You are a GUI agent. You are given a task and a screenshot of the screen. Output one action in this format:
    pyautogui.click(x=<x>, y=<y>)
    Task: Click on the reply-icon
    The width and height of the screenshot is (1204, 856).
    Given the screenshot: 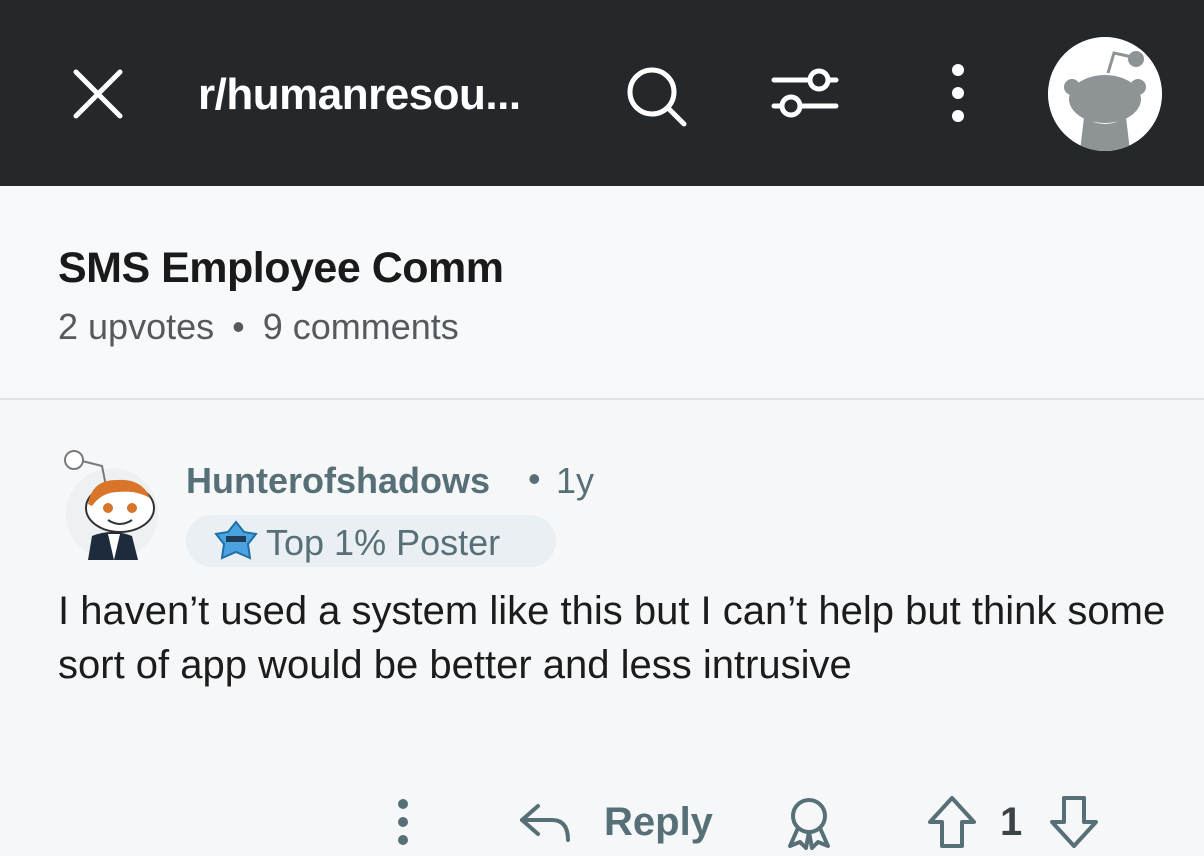 What is the action you would take?
    pyautogui.click(x=545, y=822)
    